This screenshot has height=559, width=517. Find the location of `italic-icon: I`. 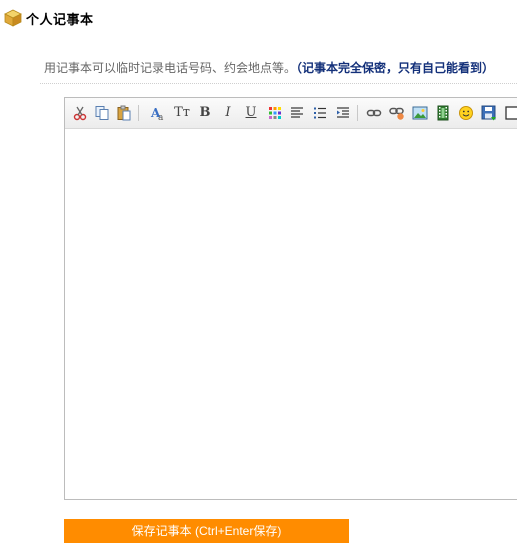

italic-icon: I is located at coordinates (228, 113).